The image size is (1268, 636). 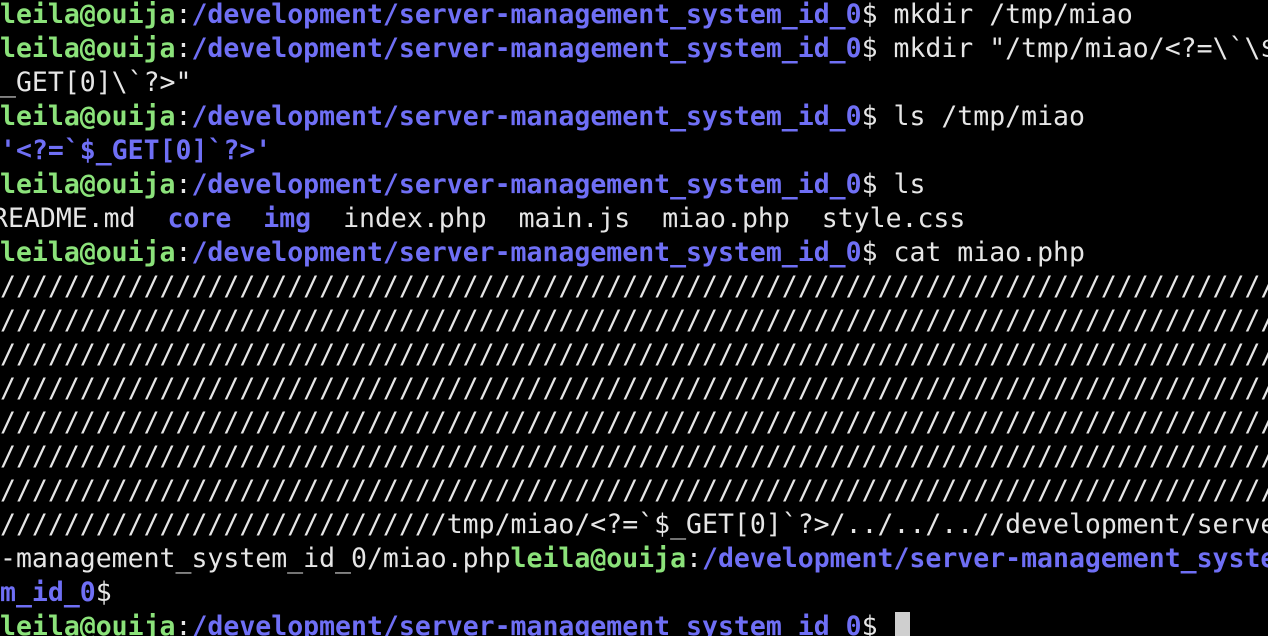 I want to click on command-text: mkdir "/tmp/miao/<?=\`\$, so click(x=1080, y=48).